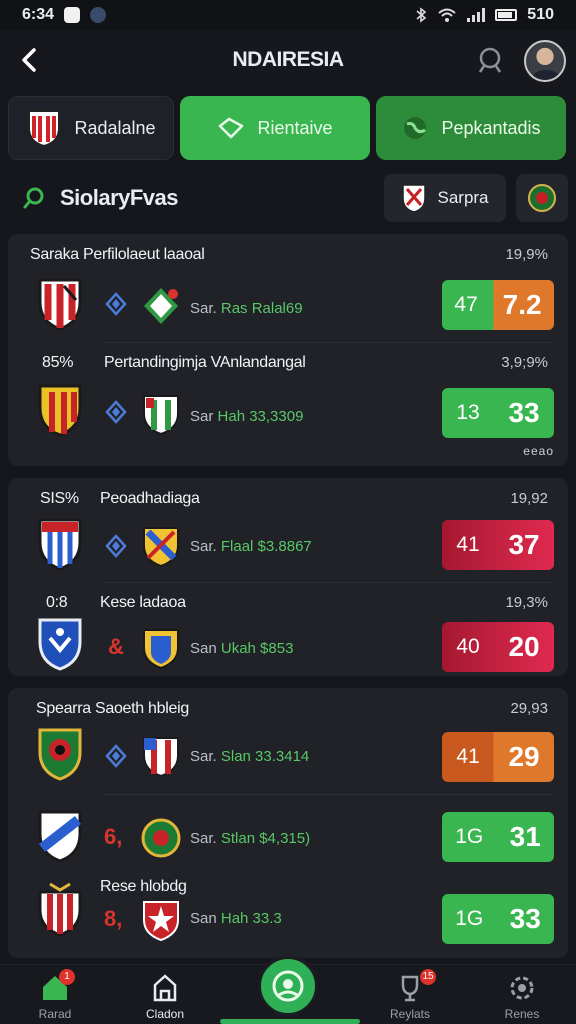 The width and height of the screenshot is (576, 1024). What do you see at coordinates (290, 1021) in the screenshot?
I see `active-indicator` at bounding box center [290, 1021].